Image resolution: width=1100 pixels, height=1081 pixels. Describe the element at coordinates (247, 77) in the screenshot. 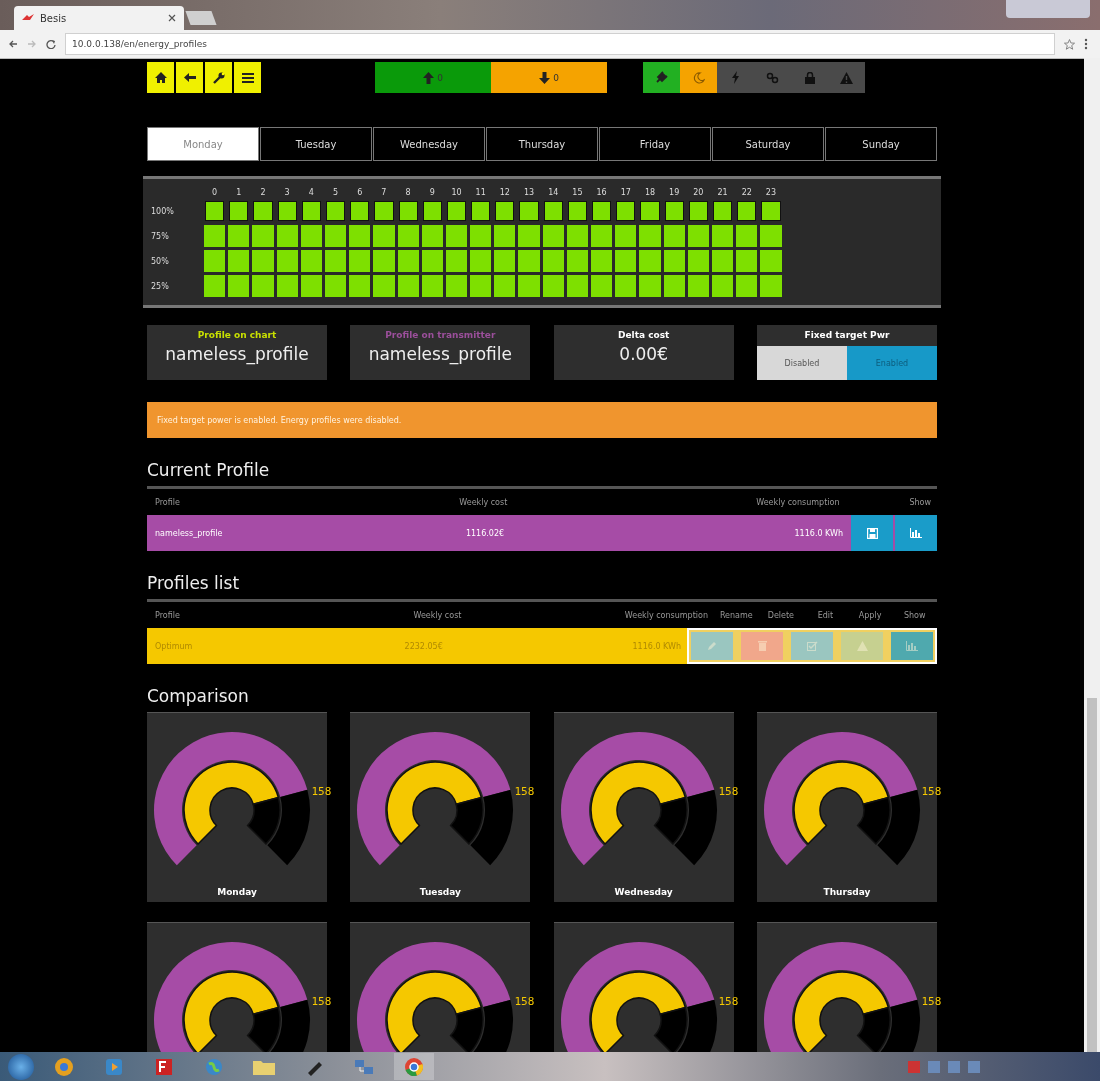

I see `menu-button` at that location.